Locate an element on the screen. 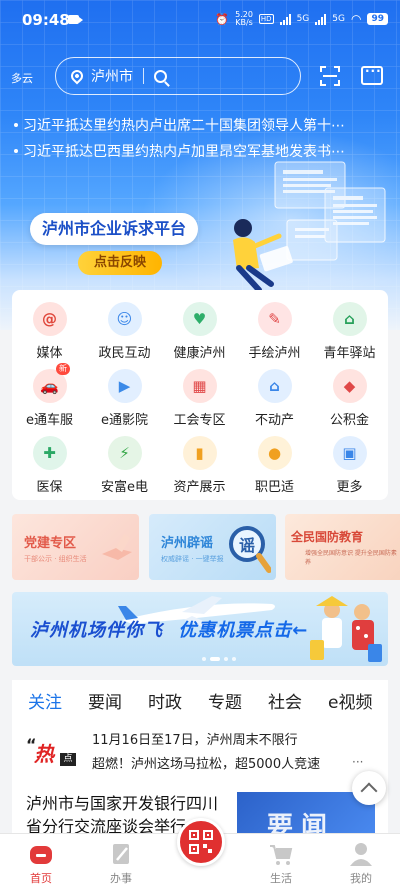  nav-life: 生活 is located at coordinates (281, 863).